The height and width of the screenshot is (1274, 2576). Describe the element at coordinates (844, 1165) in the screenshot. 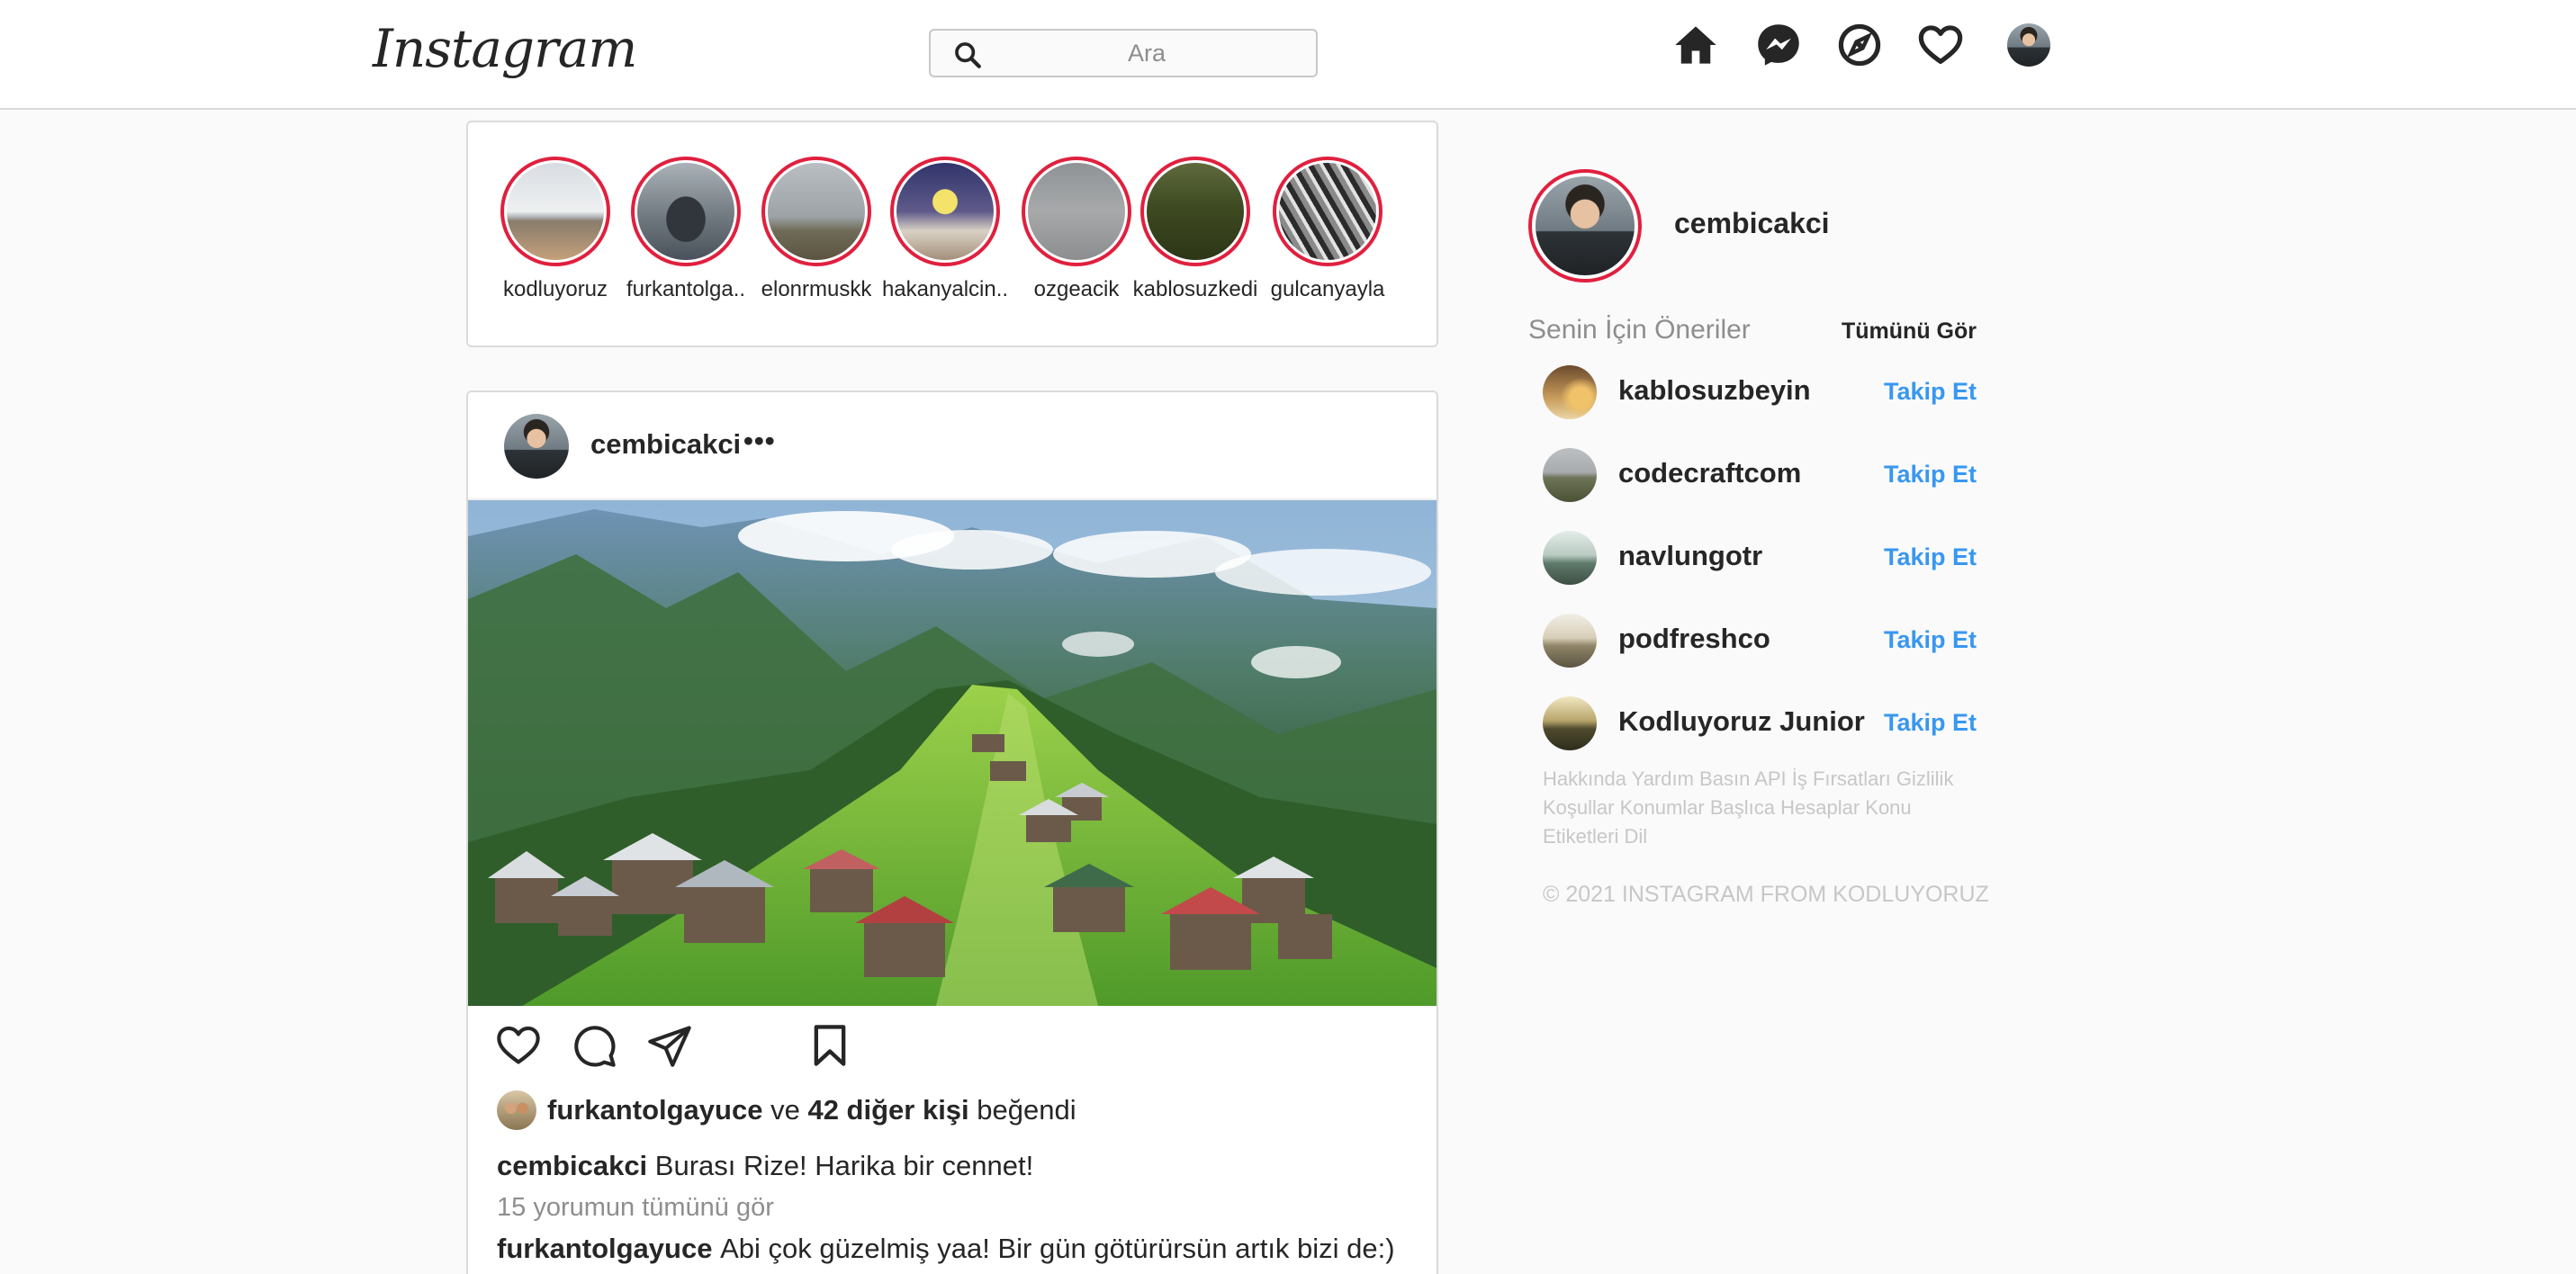

I see `caption-text: Burası Rize! Harika bir cennet!` at that location.